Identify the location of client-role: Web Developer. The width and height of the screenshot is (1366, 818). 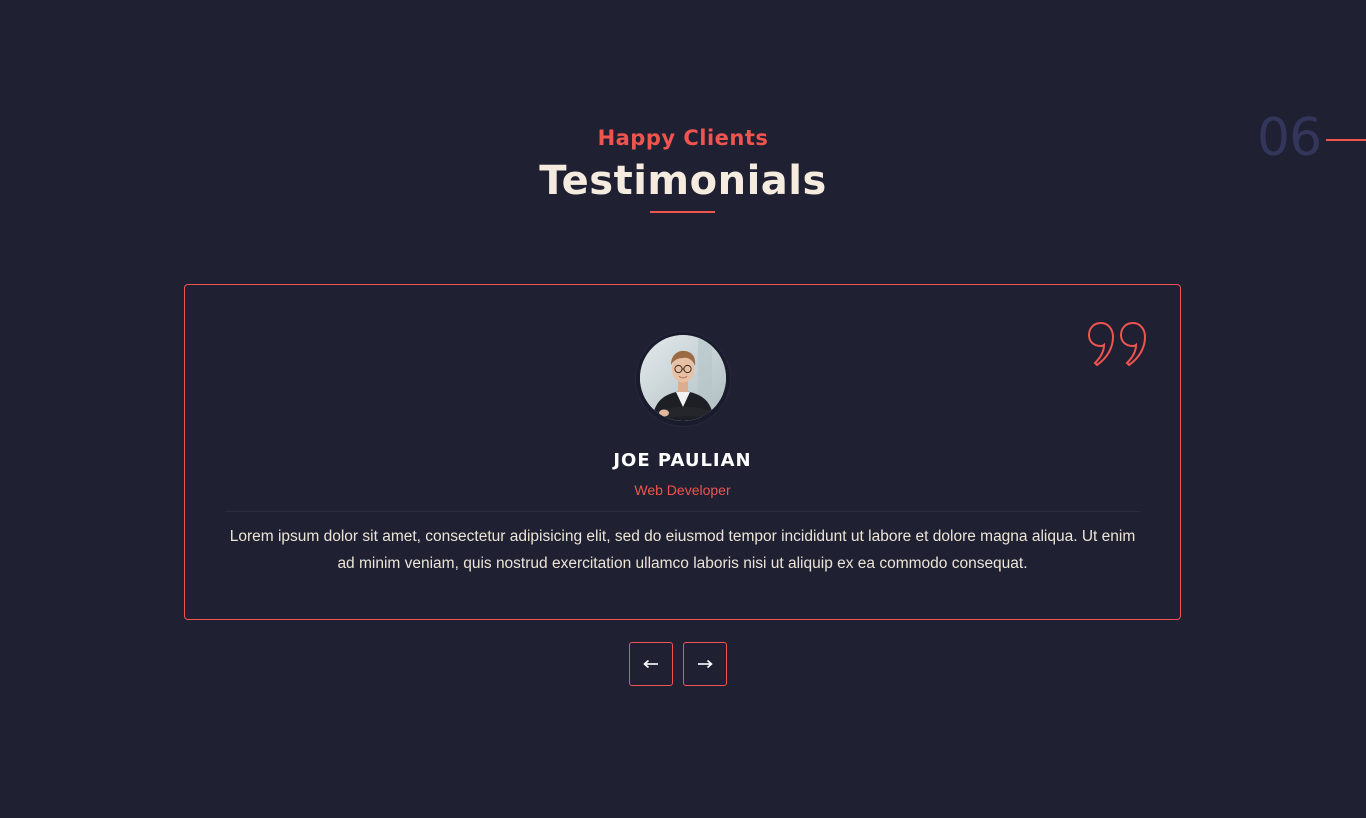
(682, 490).